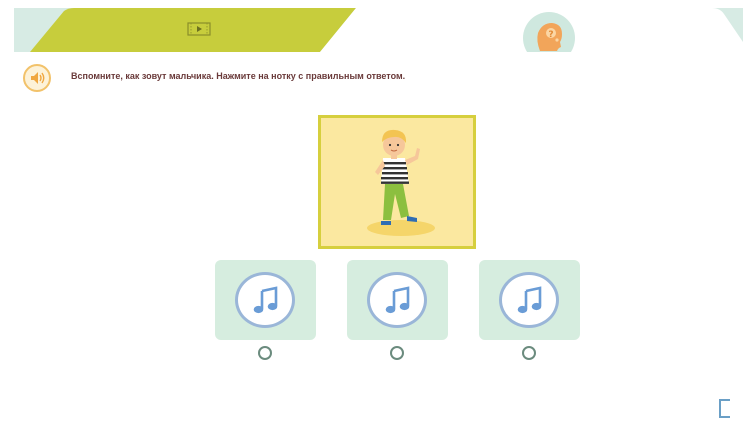 This screenshot has height=421, width=743. I want to click on tab-video, so click(199, 29).